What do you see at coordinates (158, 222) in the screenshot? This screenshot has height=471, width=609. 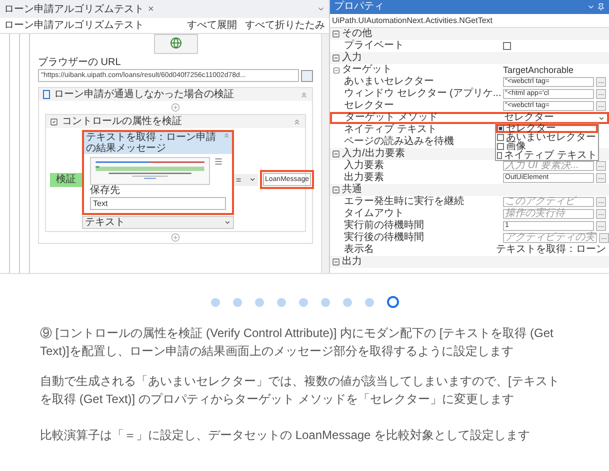 I see `attribute-dropdown: テキスト` at bounding box center [158, 222].